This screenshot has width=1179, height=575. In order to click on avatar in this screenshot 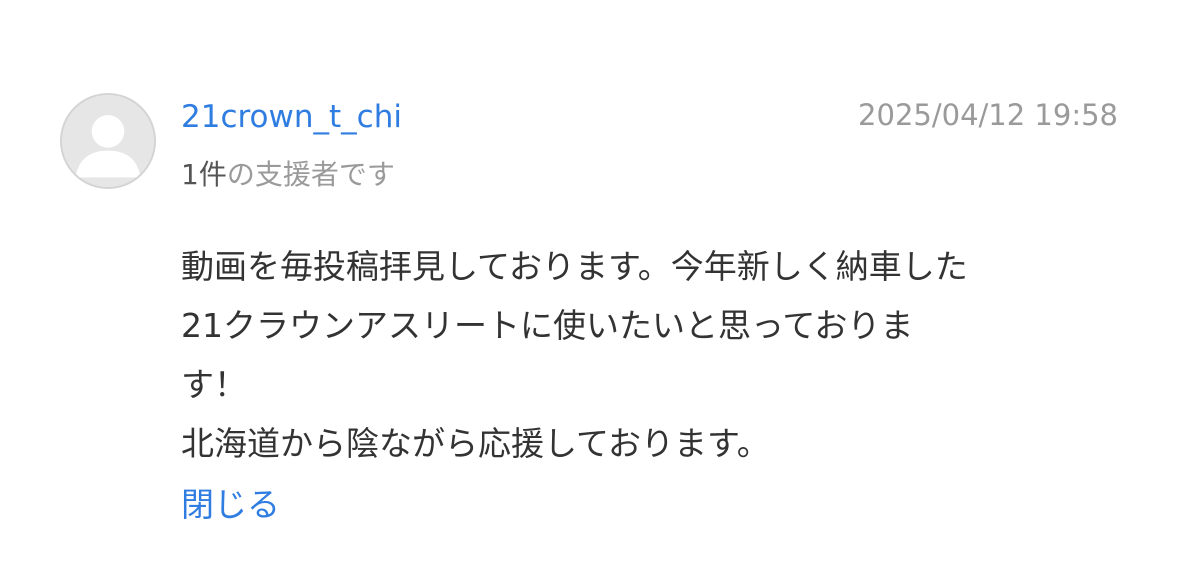, I will do `click(108, 141)`.